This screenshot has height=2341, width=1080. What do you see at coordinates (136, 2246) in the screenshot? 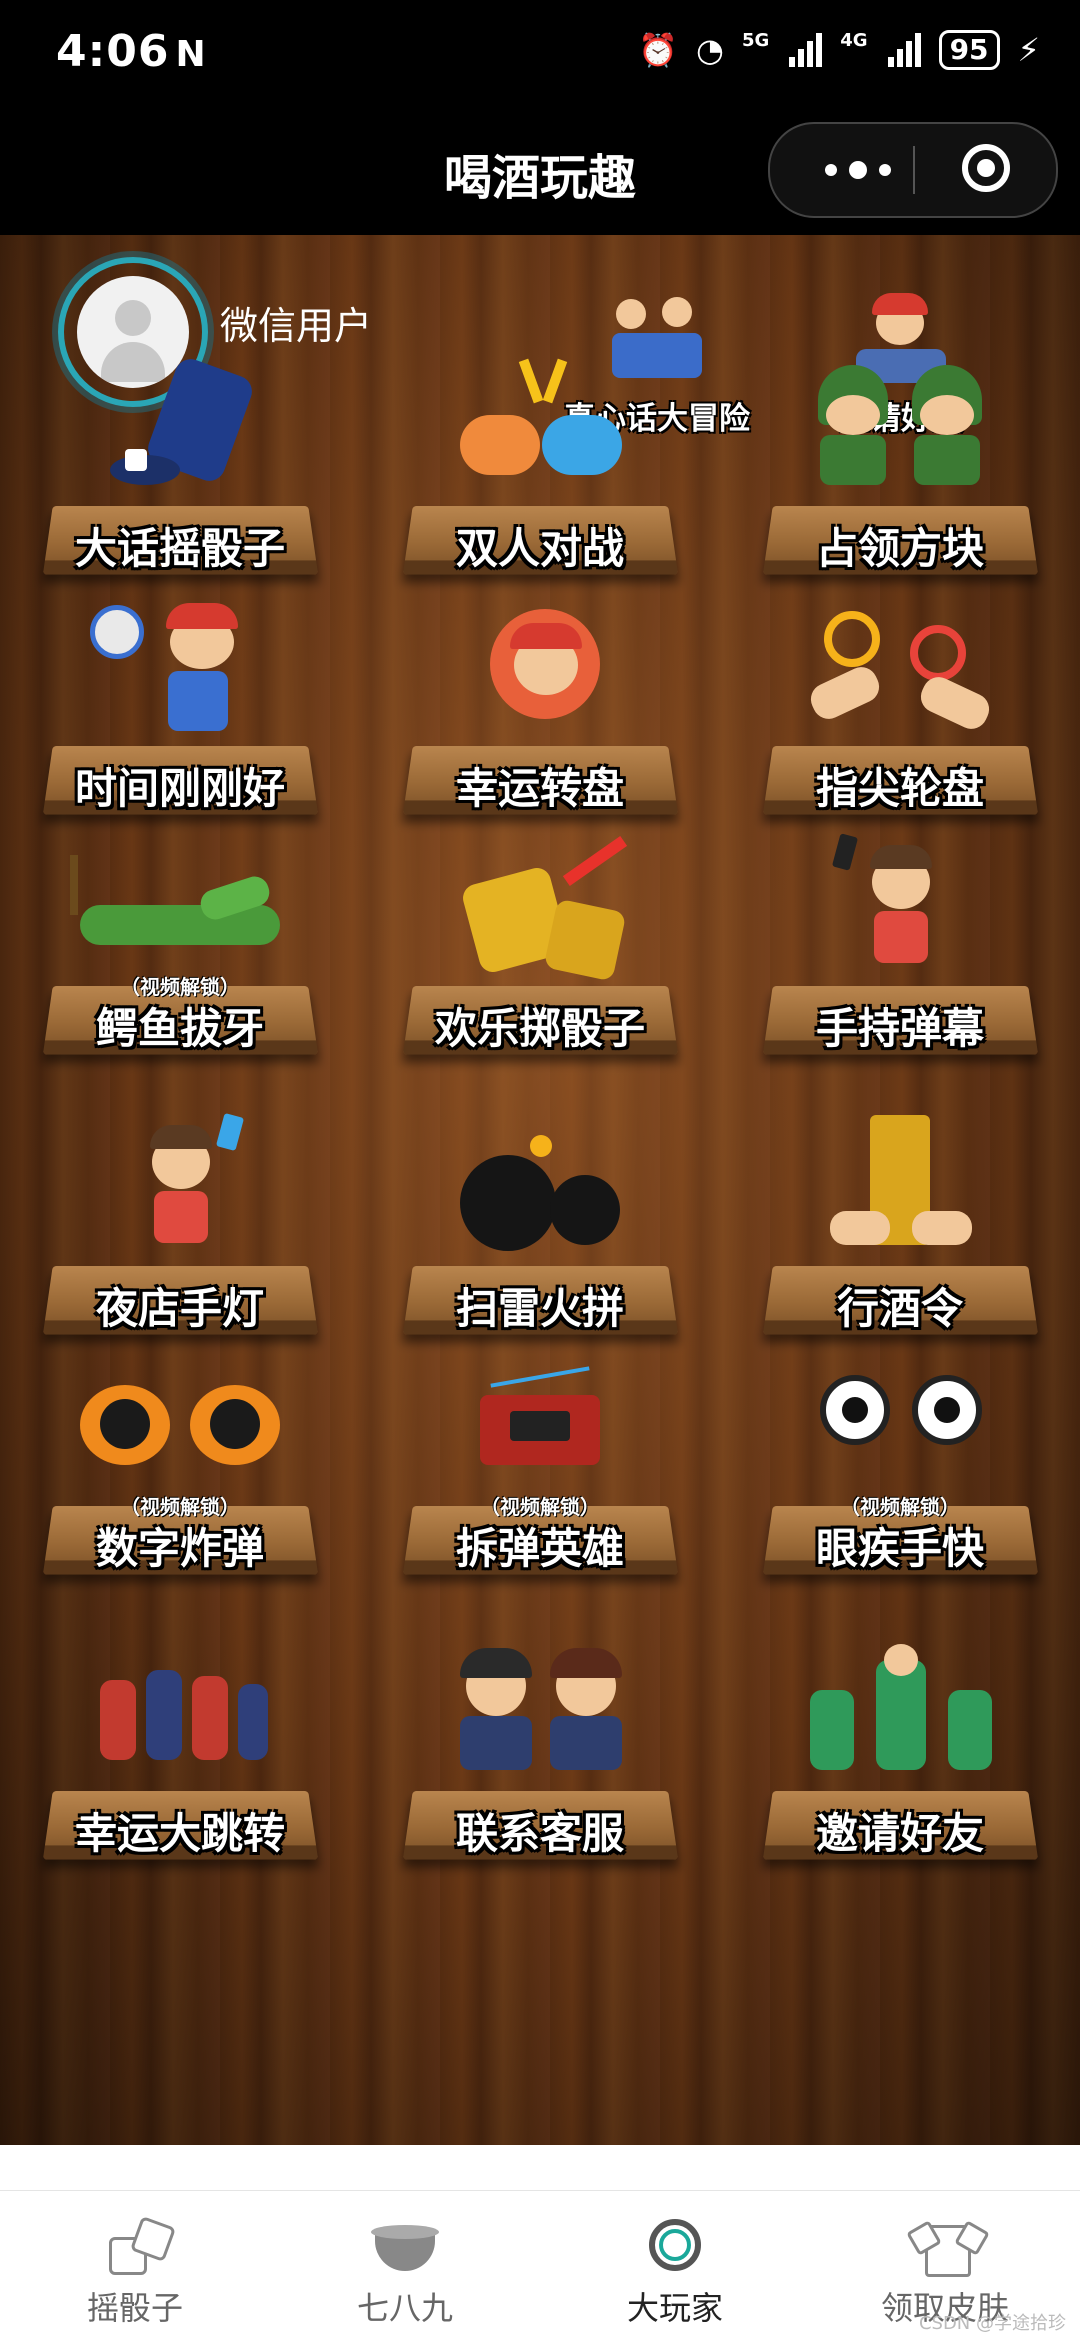
I see `dice-icon` at bounding box center [136, 2246].